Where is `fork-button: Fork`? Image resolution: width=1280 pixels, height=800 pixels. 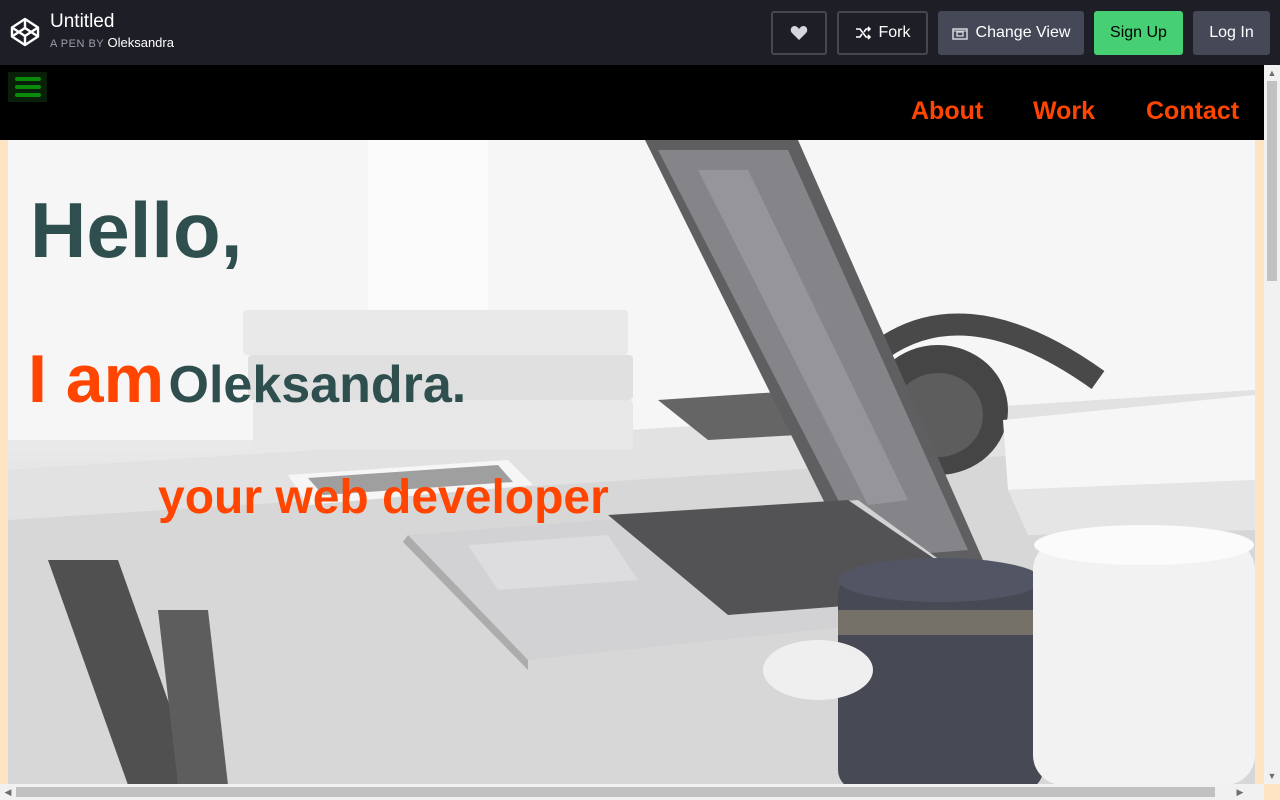
fork-button: Fork is located at coordinates (882, 33).